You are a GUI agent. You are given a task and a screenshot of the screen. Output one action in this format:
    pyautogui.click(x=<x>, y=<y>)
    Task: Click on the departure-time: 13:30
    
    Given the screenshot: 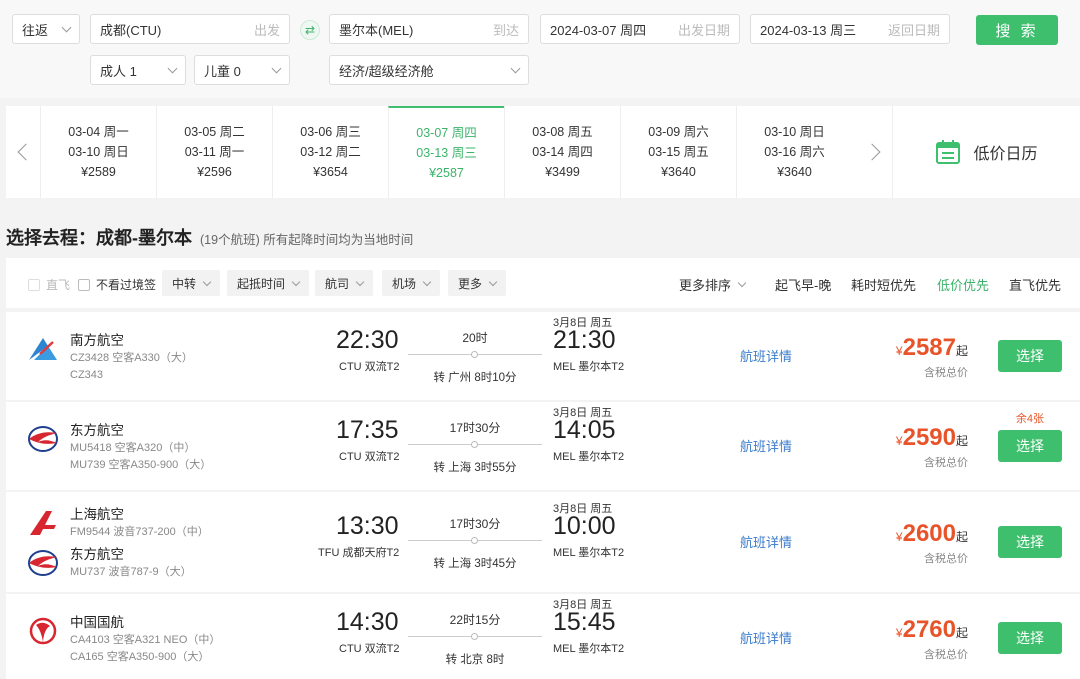 What is the action you would take?
    pyautogui.click(x=367, y=526)
    